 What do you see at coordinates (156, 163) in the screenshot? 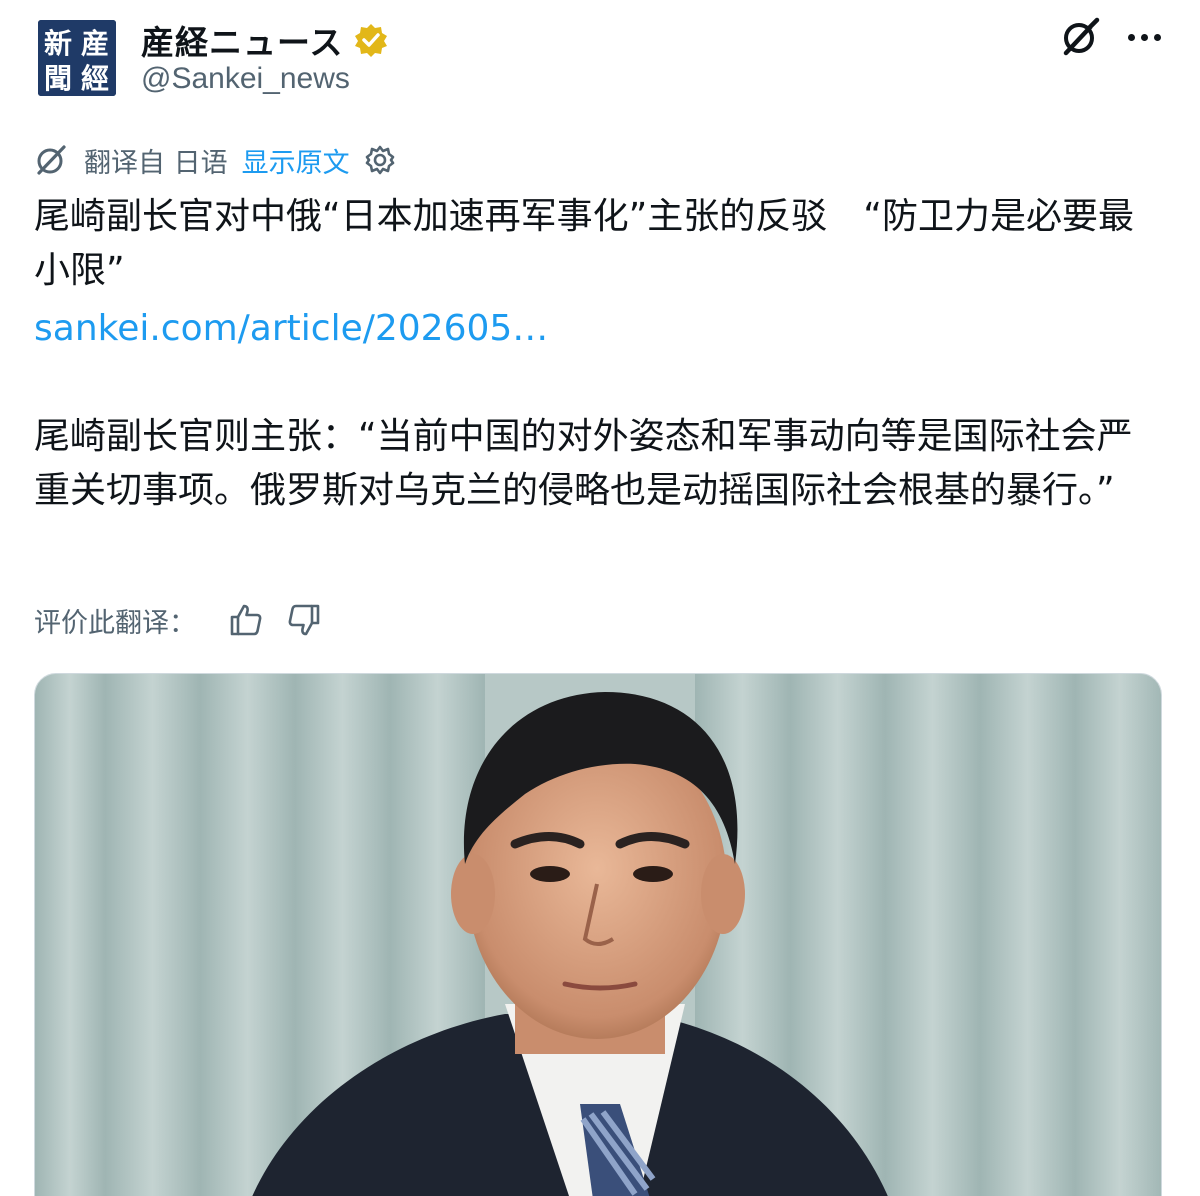
I see `translated-from-label: 翻译自 日语` at bounding box center [156, 163].